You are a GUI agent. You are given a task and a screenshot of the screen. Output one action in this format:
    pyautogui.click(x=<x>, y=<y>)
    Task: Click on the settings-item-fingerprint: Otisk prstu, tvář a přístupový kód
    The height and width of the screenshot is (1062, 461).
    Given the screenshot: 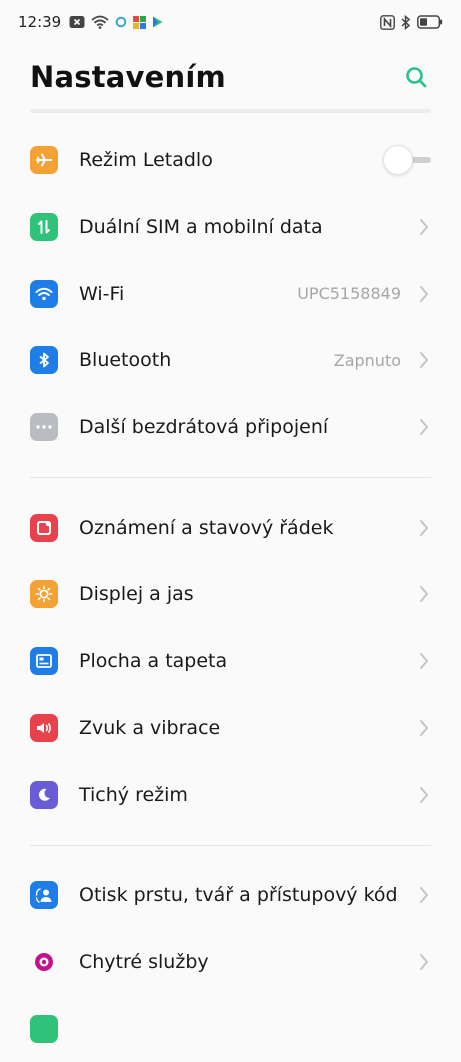 What is the action you would take?
    pyautogui.click(x=230, y=895)
    